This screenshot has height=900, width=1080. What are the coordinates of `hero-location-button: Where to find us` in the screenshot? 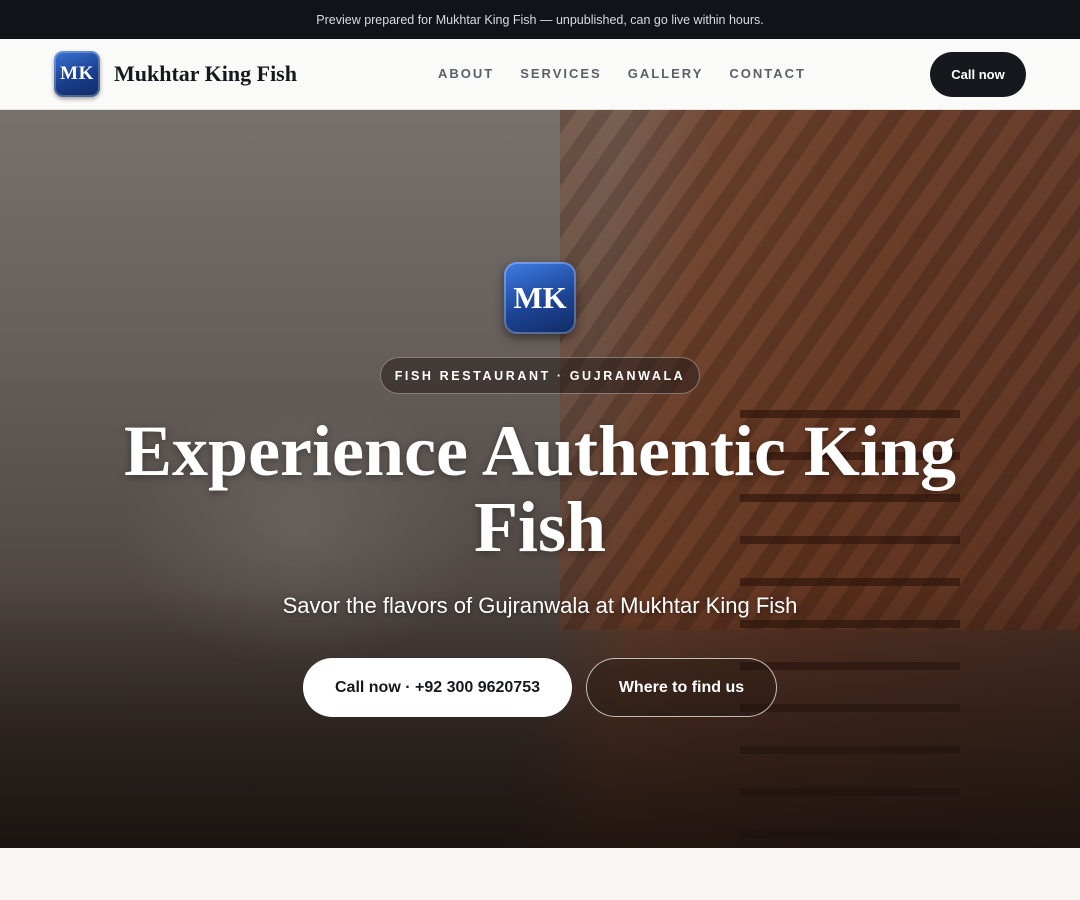 It's located at (681, 687).